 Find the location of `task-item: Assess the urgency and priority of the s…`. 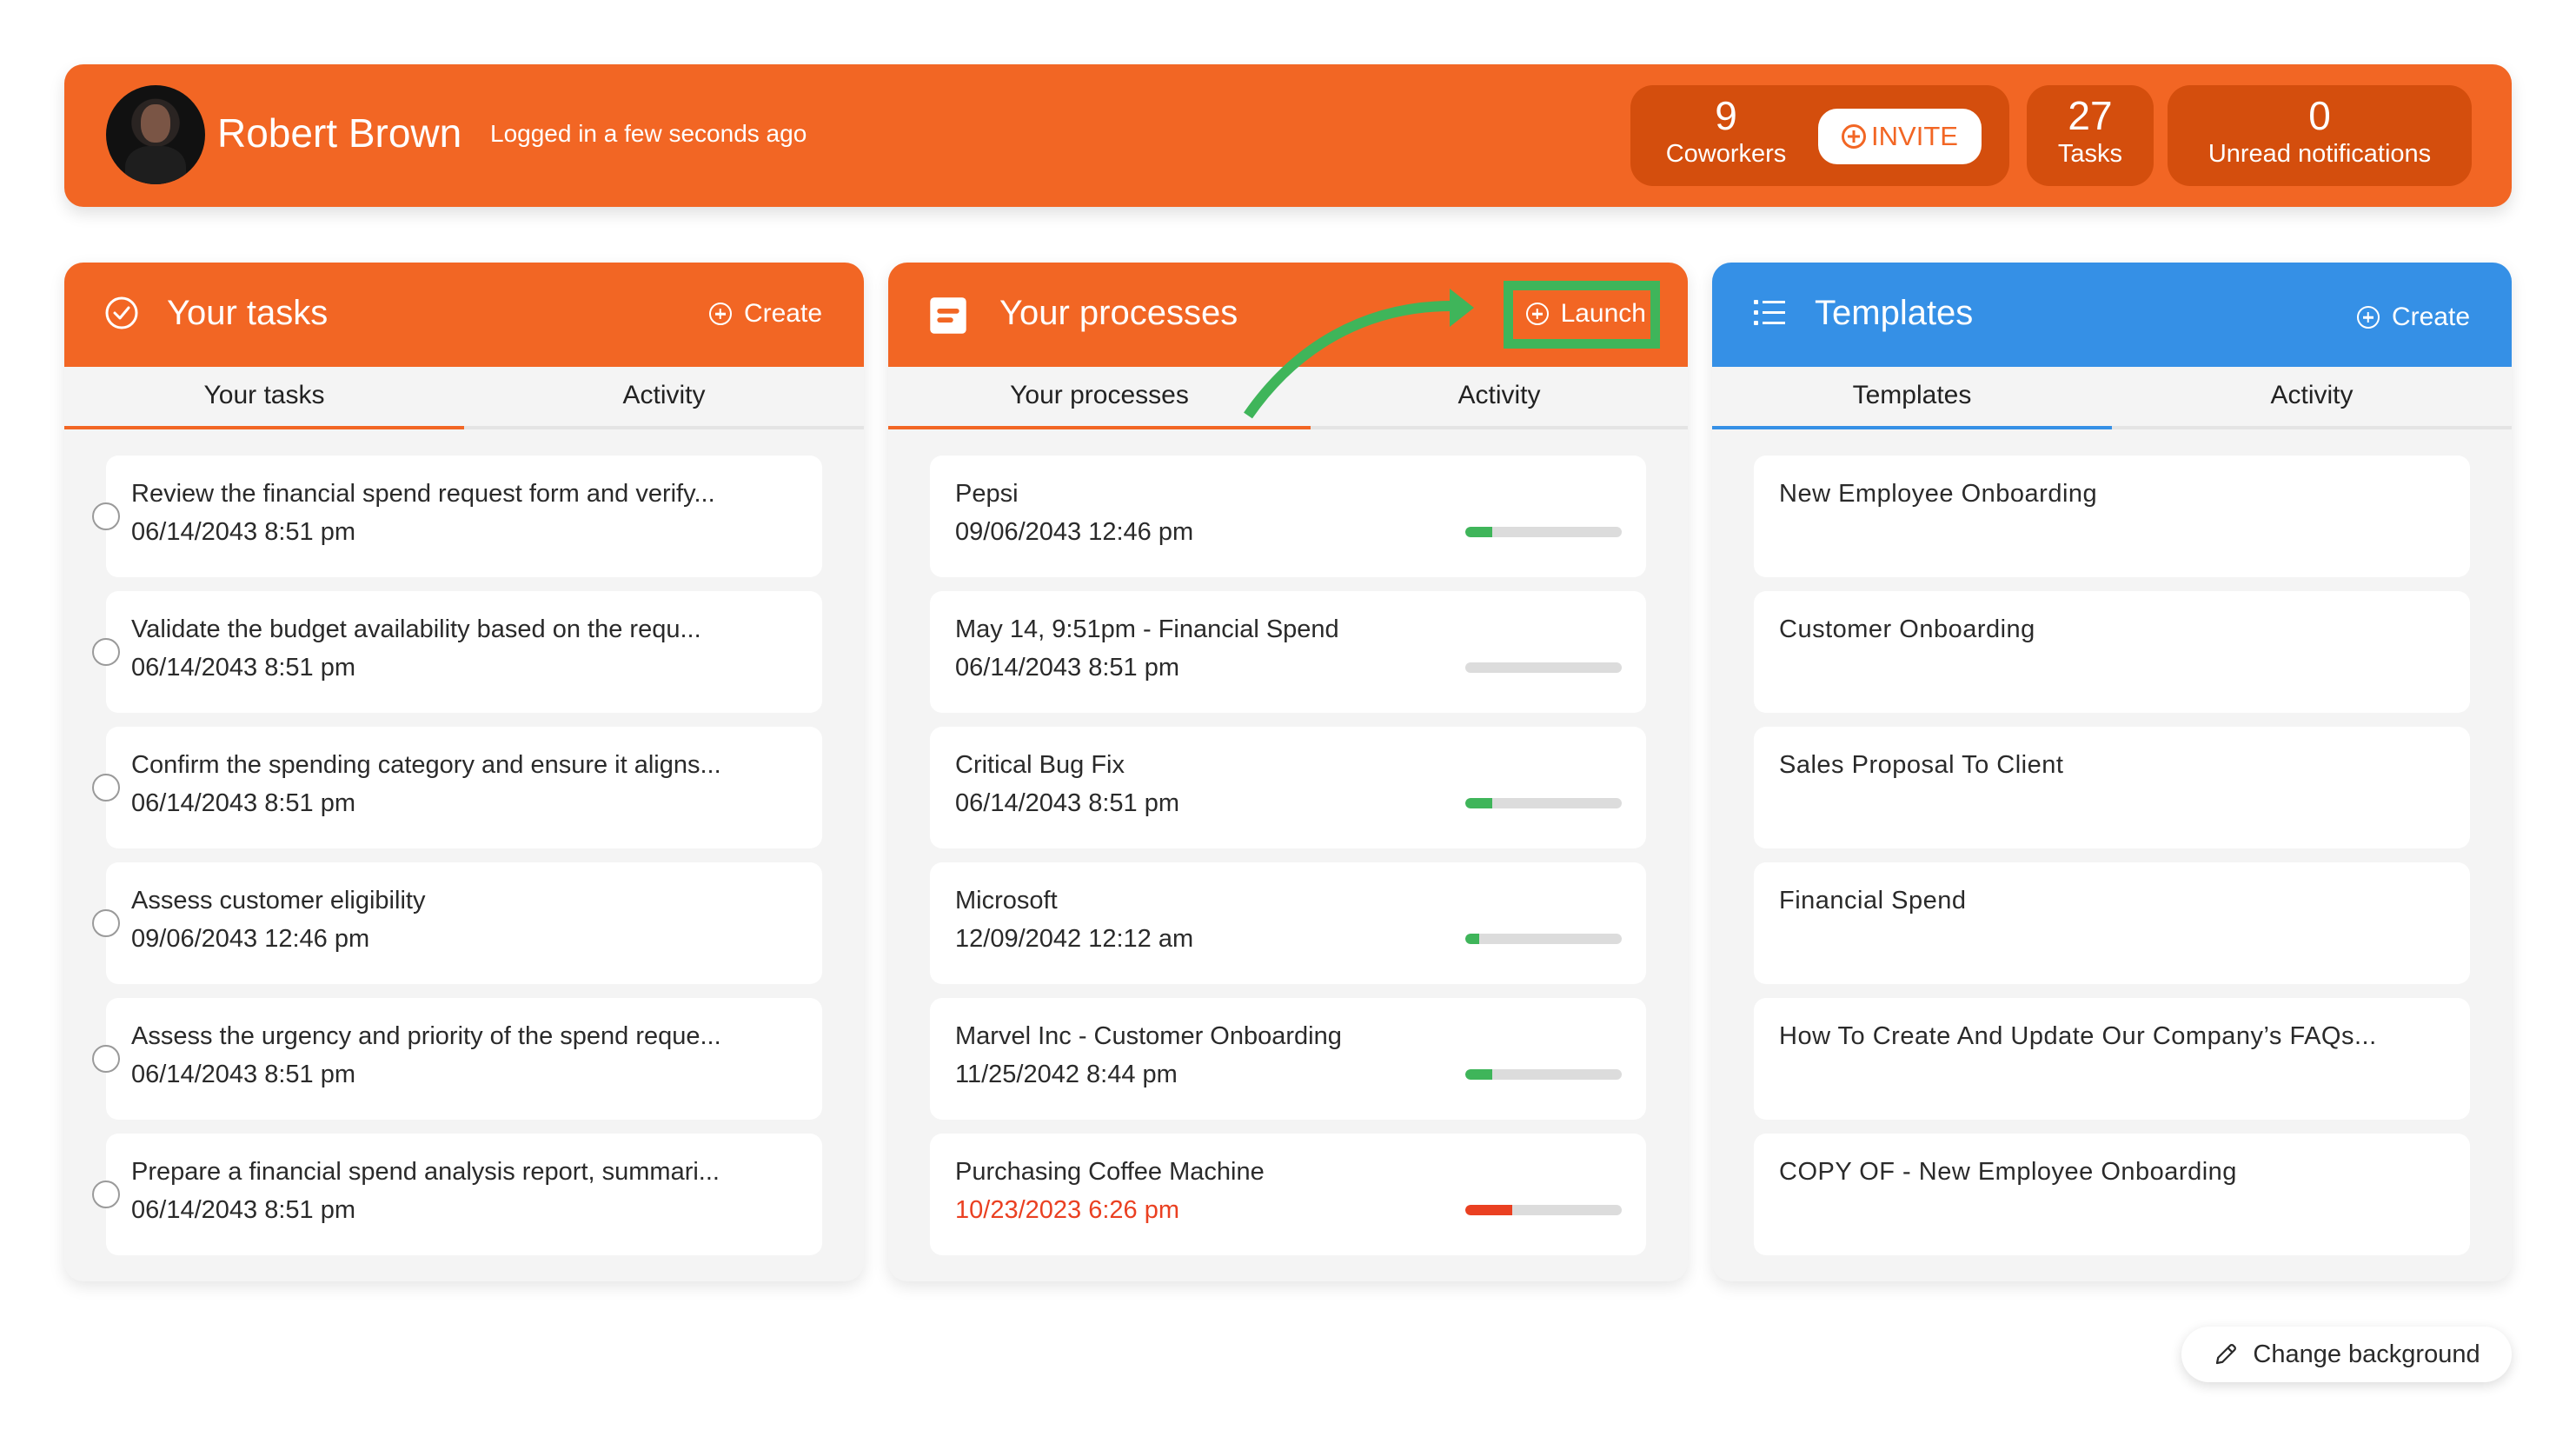

task-item: Assess the urgency and priority of the s… is located at coordinates (457, 1059).